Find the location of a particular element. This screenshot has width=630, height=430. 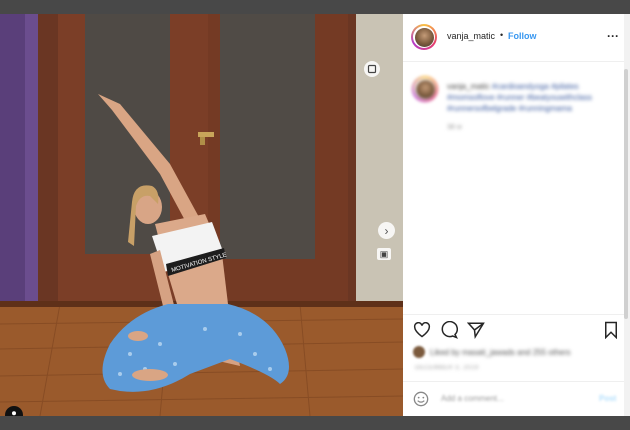

username-link: vanja_matic is located at coordinates (471, 36).